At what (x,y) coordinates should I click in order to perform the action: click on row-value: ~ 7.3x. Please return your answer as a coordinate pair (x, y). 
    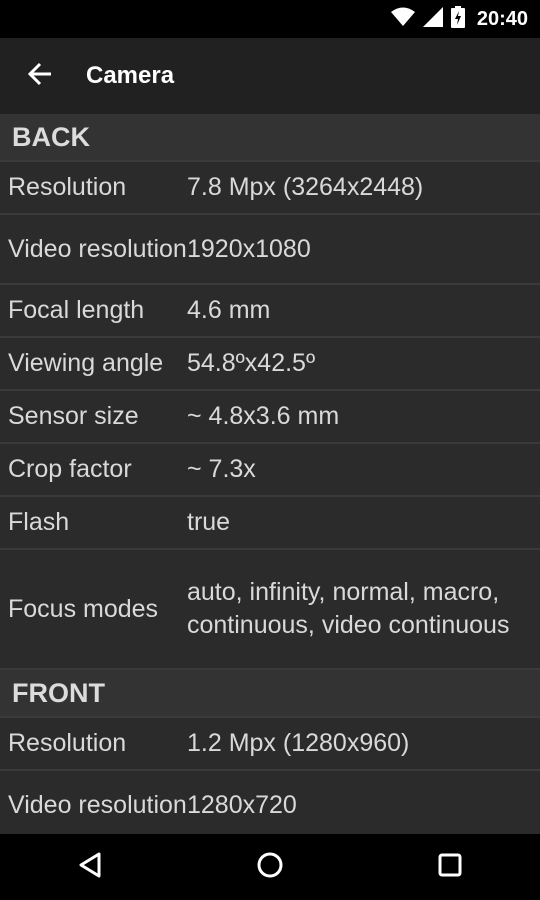
    Looking at the image, I should click on (221, 469).